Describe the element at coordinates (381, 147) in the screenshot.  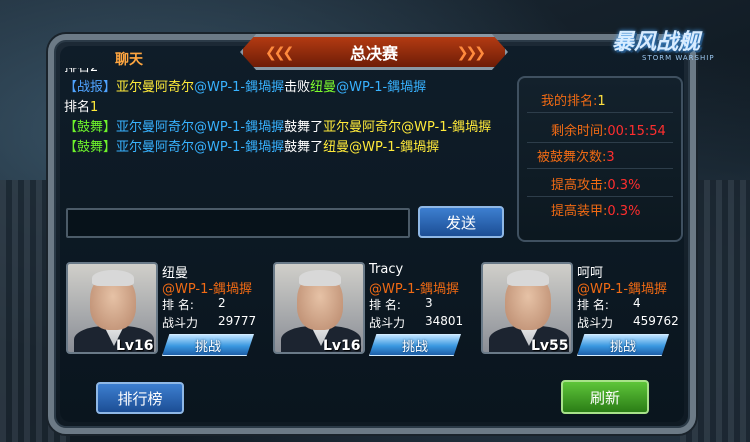
I see `chat-text: 纽曼@WP-1-鍝堝搱` at that location.